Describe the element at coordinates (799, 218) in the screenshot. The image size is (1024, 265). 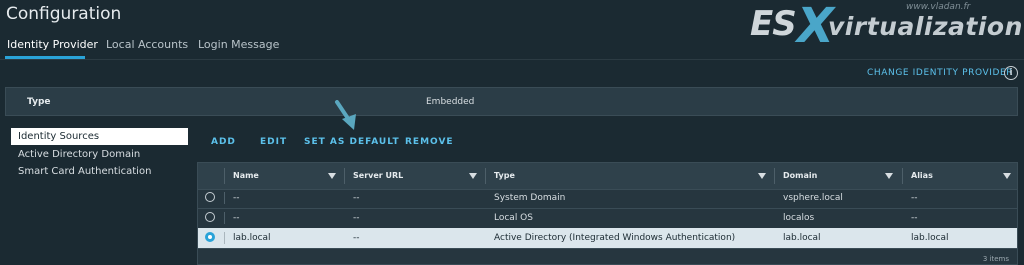
I see `cell-domain: localos` at that location.